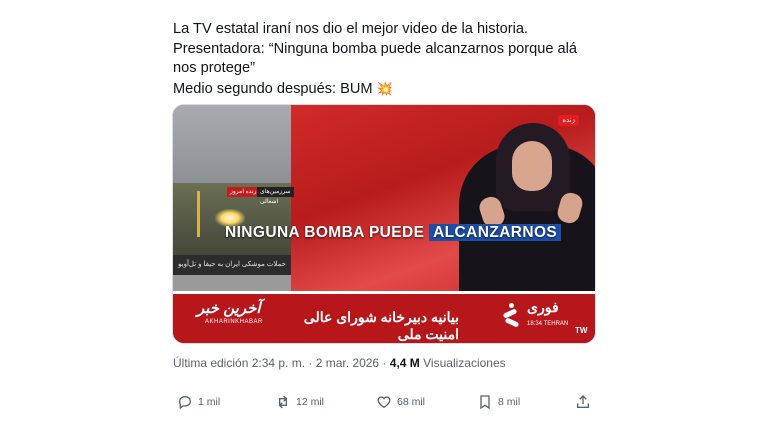  I want to click on tweet-line-3-text: Medio segundo después: BUM, so click(273, 88).